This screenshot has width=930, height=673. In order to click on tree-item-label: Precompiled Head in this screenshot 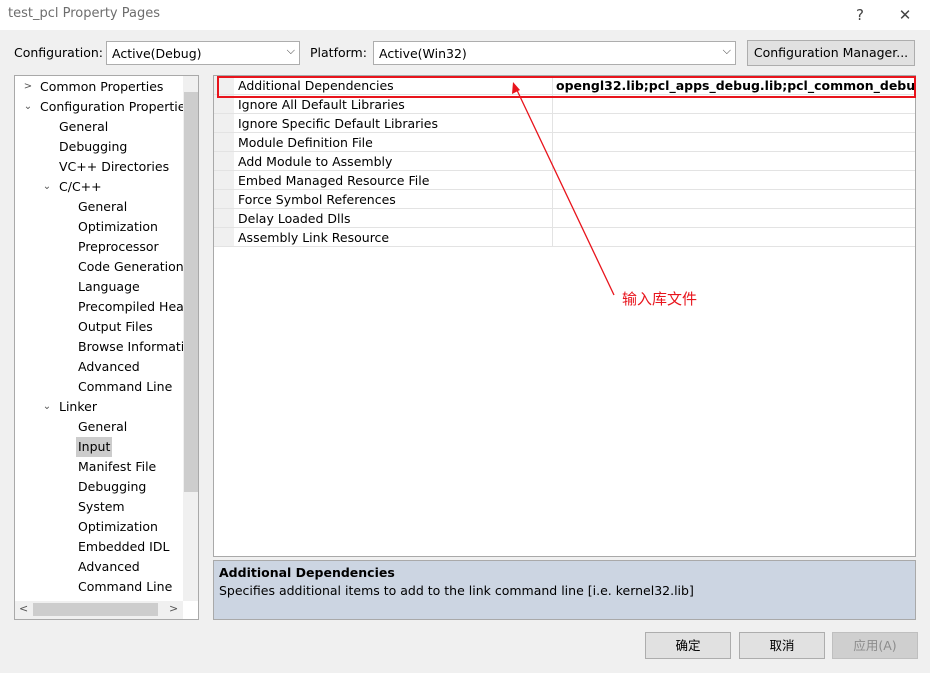, I will do `click(135, 306)`.